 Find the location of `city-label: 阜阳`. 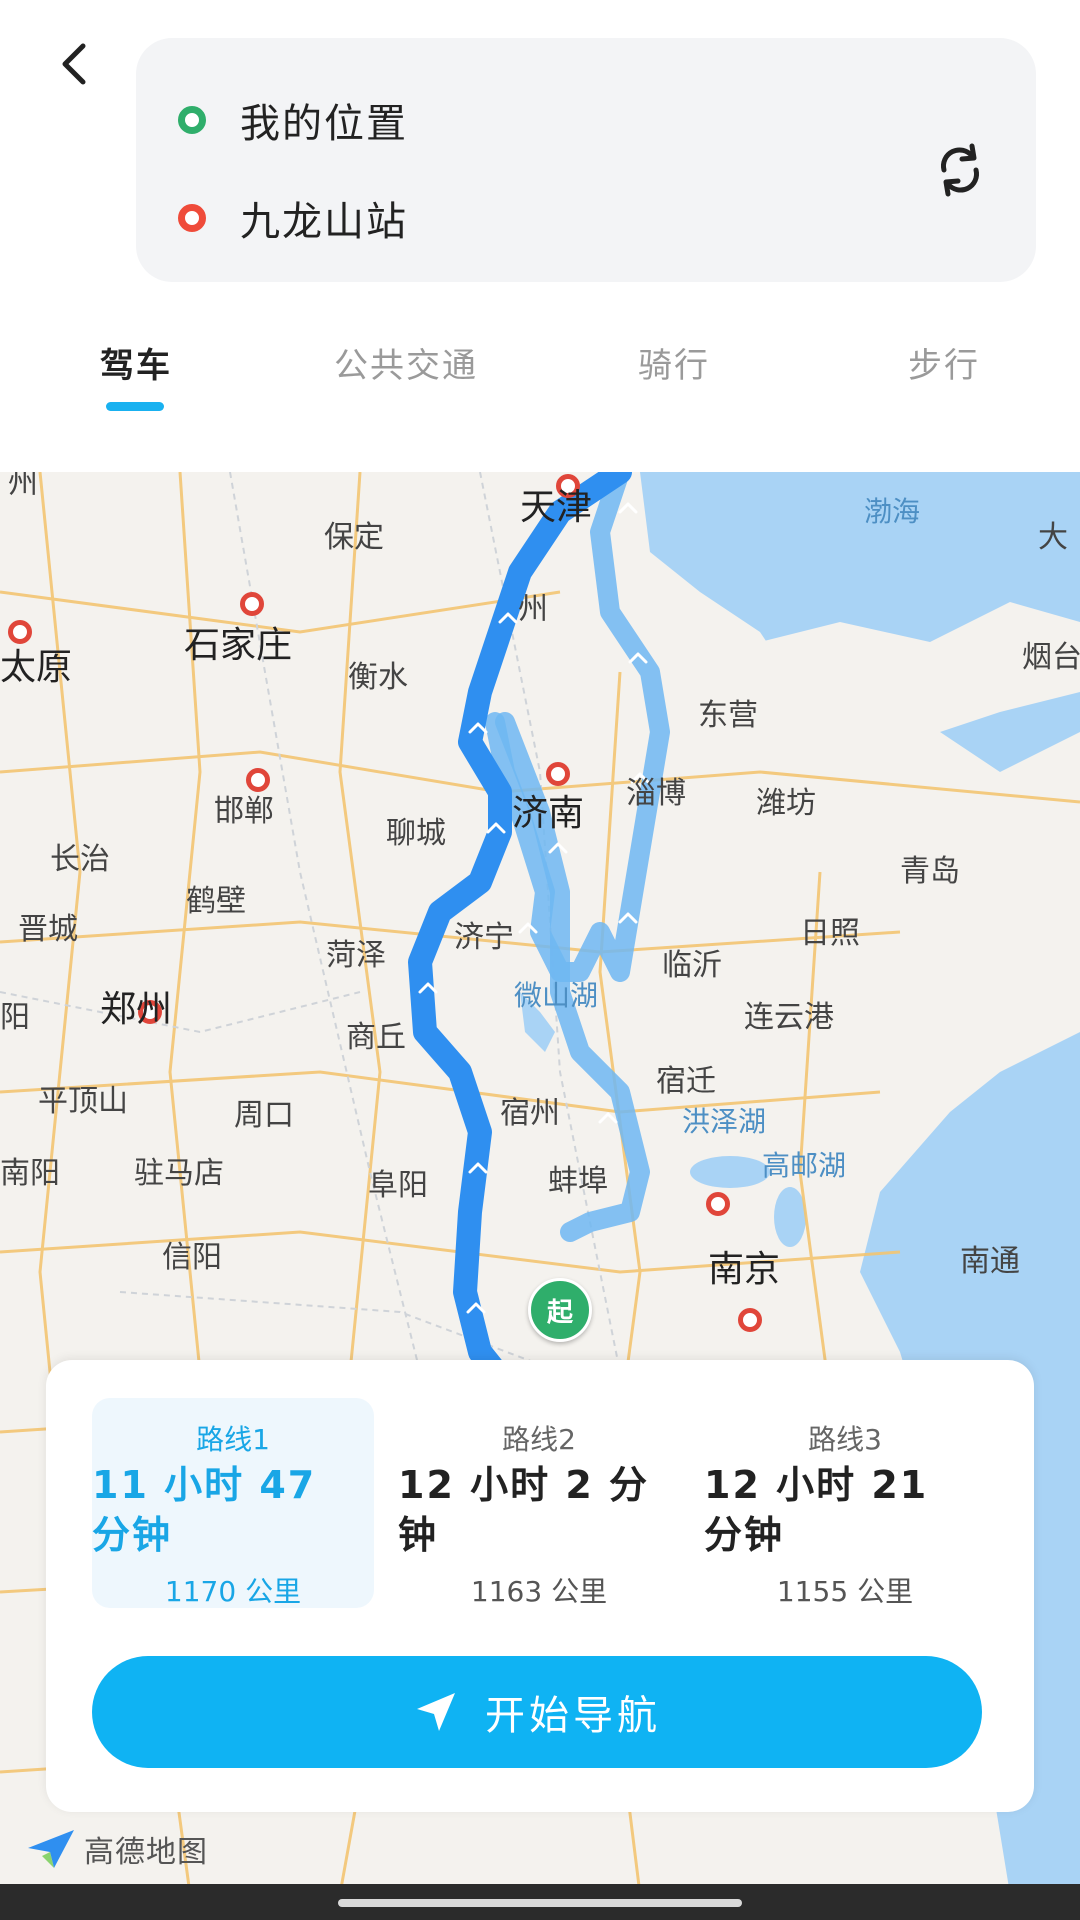

city-label: 阜阳 is located at coordinates (398, 1185).